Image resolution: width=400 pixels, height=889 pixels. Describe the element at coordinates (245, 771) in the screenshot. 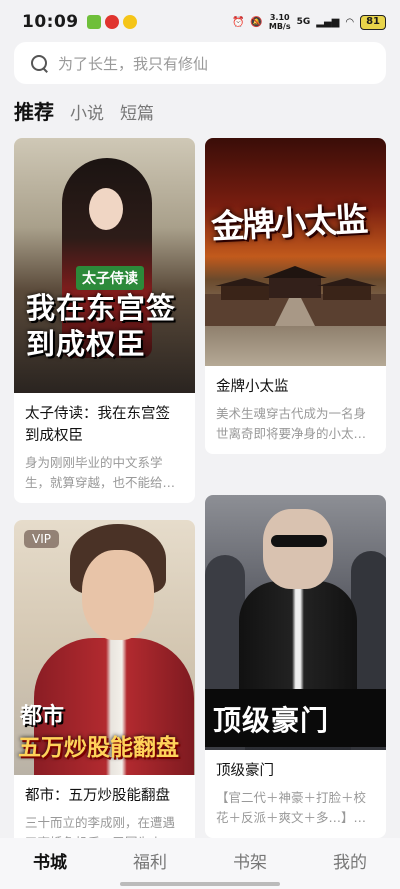

I see `book-title: 顶级豪门` at that location.